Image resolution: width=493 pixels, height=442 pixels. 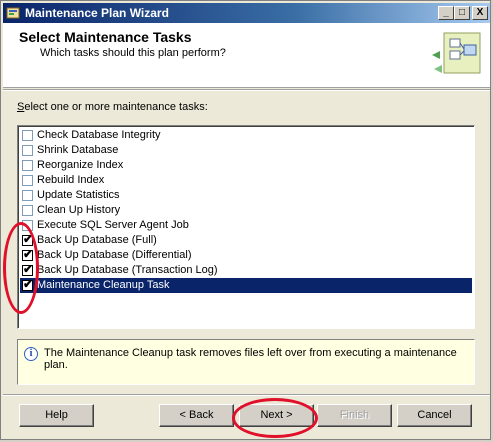 What do you see at coordinates (480, 13) in the screenshot?
I see `close-button: X` at bounding box center [480, 13].